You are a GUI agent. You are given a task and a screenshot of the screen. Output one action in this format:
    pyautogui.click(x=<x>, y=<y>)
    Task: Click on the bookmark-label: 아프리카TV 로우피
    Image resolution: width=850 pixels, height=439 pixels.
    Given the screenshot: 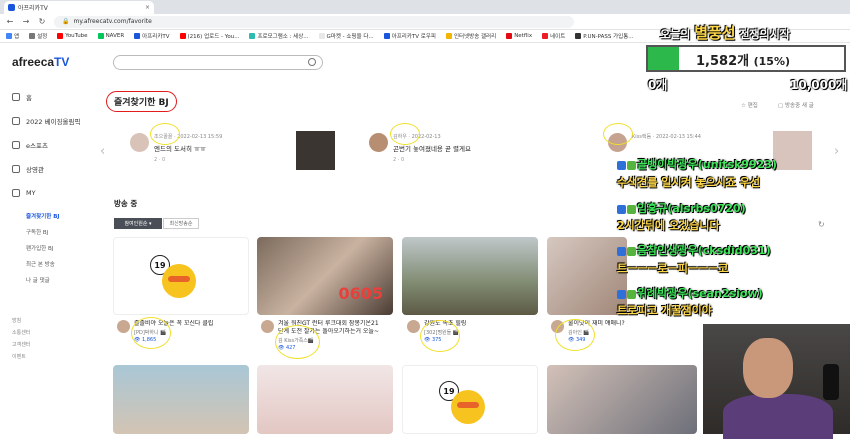 What is the action you would take?
    pyautogui.click(x=413, y=37)
    